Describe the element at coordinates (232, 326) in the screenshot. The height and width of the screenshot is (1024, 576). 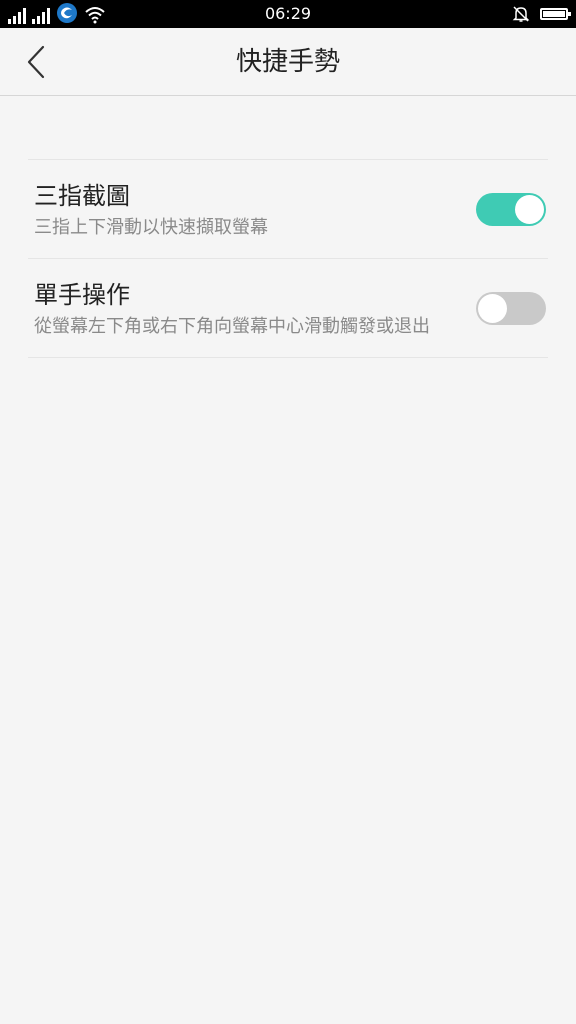
I see `setting-description: 從螢幕左下角或右下角向螢幕中心滑動觸發或退出` at that location.